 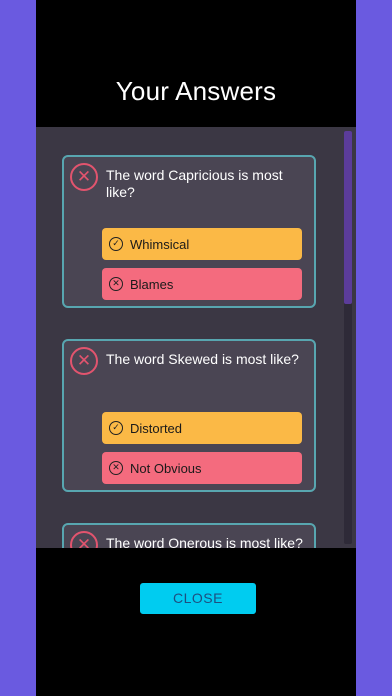 I want to click on your-answer: ✕ Blames, so click(x=202, y=284).